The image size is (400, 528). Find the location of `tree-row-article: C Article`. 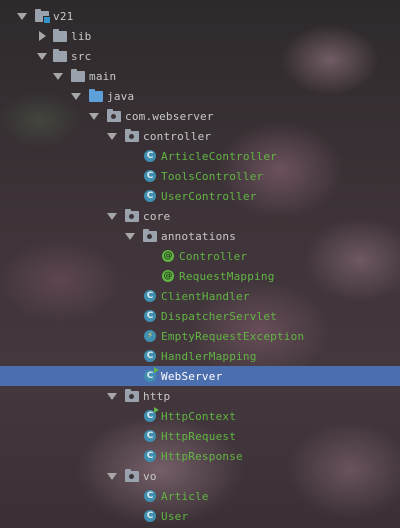

tree-row-article: C Article is located at coordinates (200, 496).